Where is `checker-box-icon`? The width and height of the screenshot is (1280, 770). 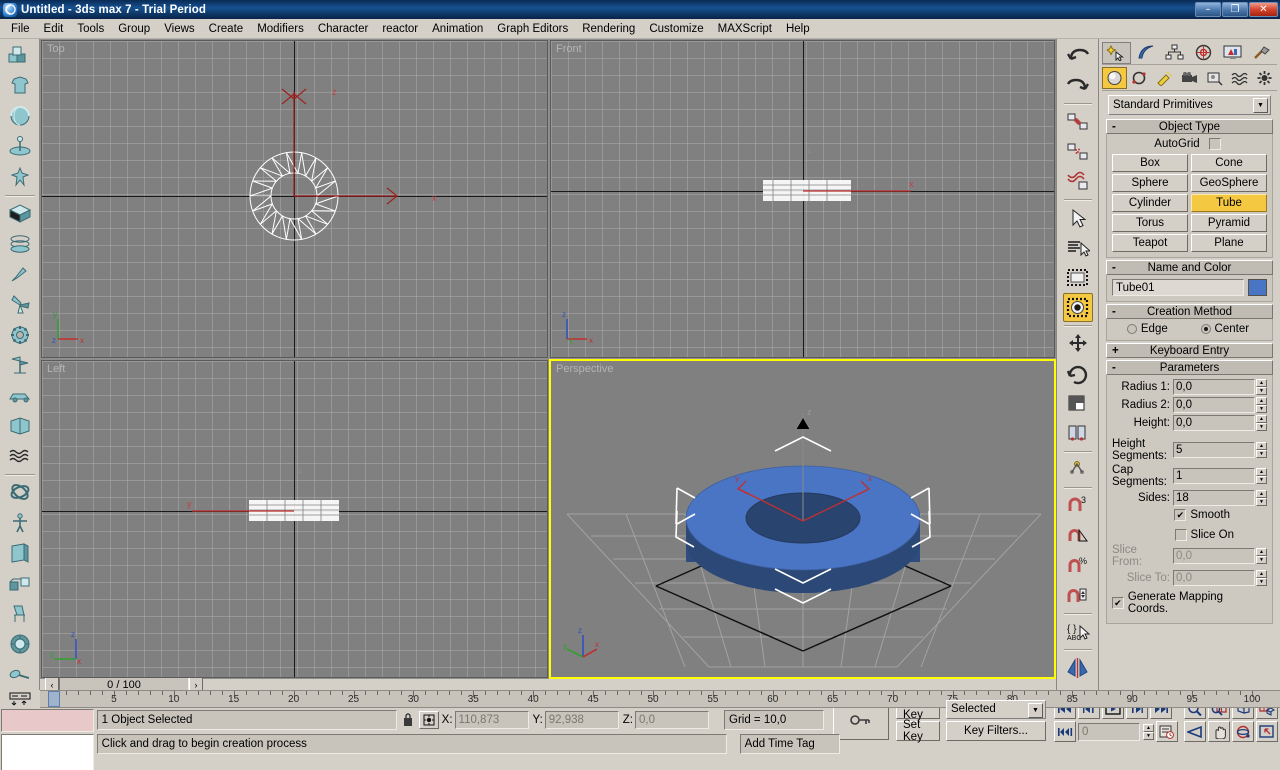
checker-box-icon is located at coordinates (20, 213).